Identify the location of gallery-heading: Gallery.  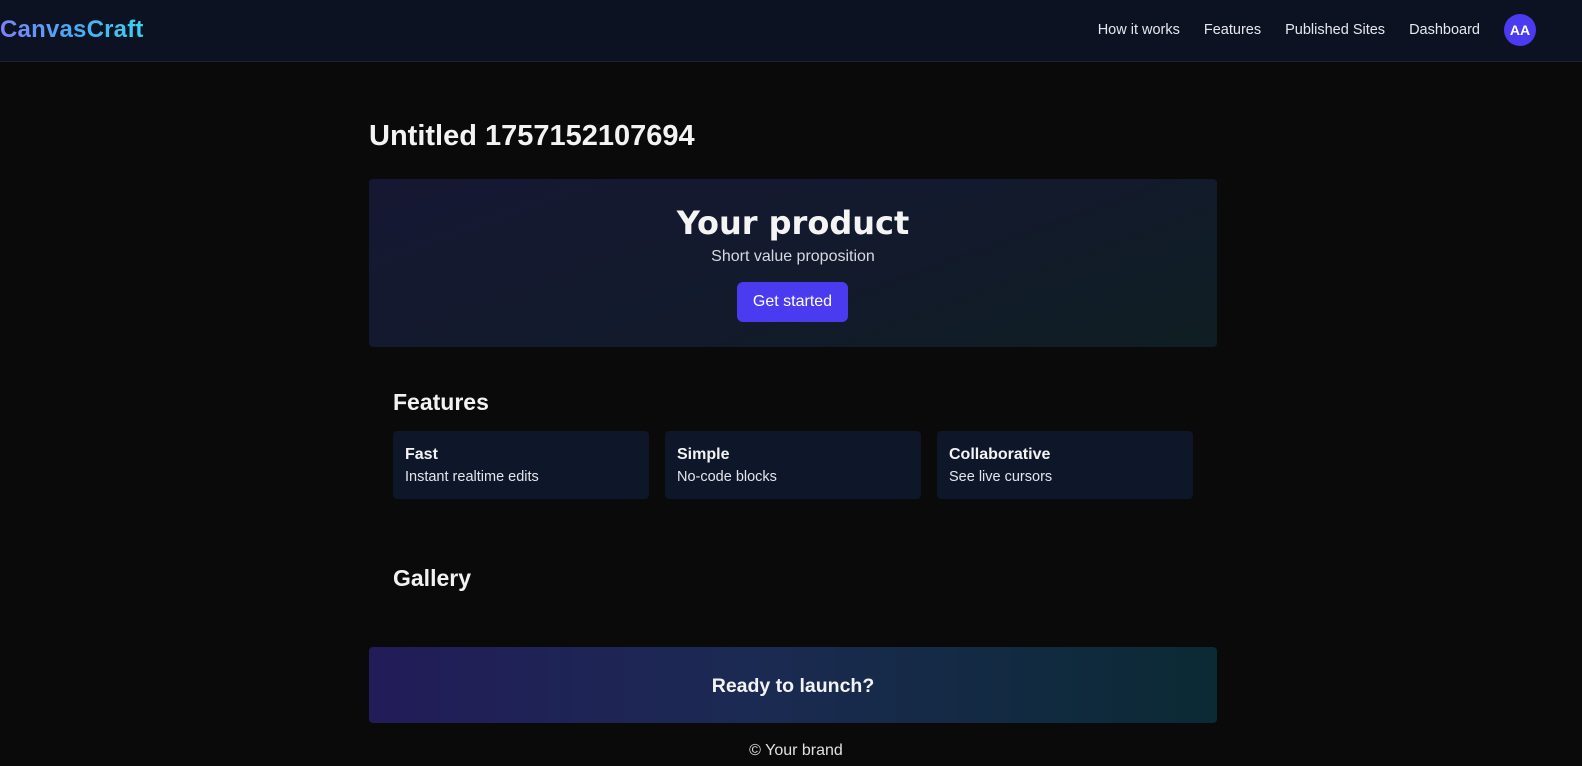
(432, 578).